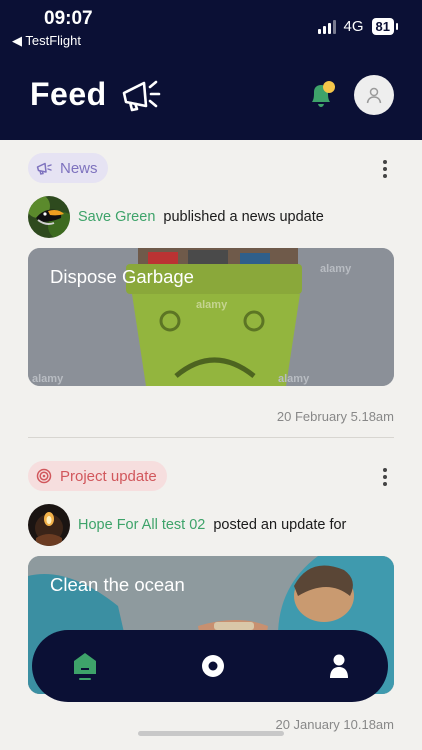  Describe the element at coordinates (339, 666) in the screenshot. I see `profile-icon` at that location.